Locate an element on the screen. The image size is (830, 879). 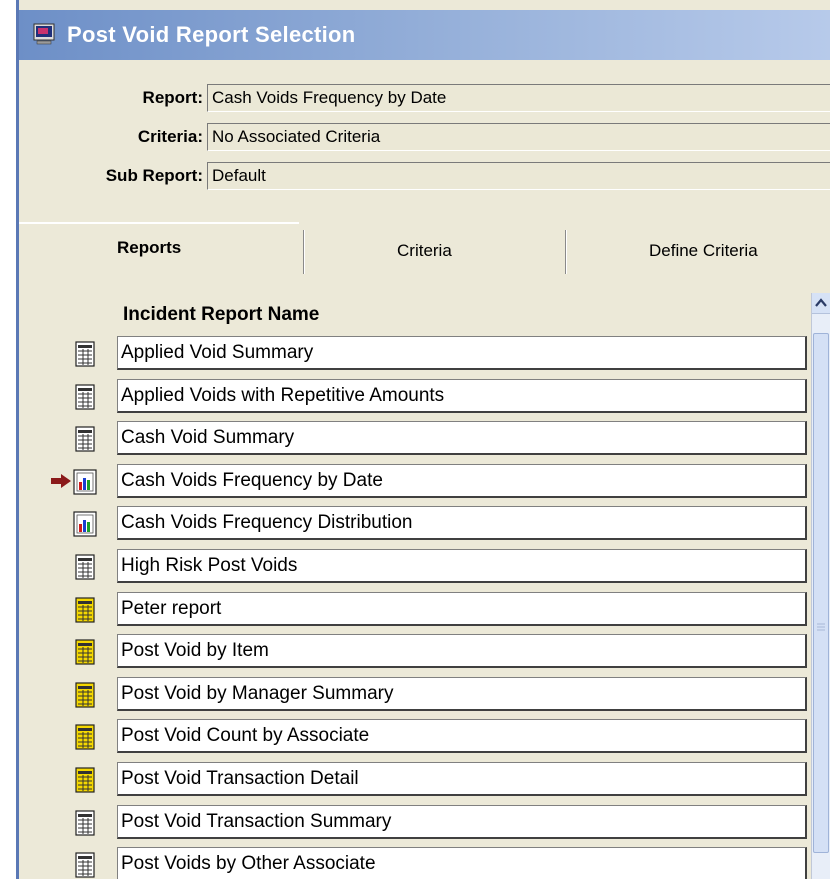
report-name-field: Cash Void Summary is located at coordinates (462, 438).